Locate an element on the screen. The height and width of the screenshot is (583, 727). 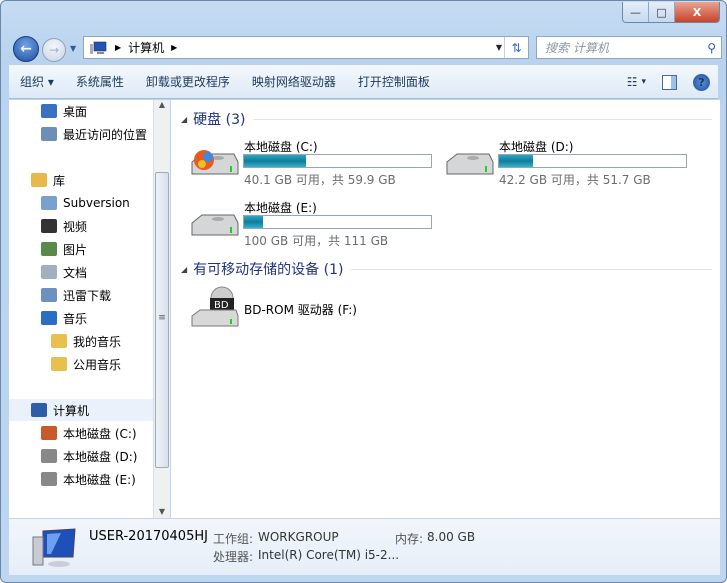
view-options-icon: ☷ is located at coordinates (632, 82).